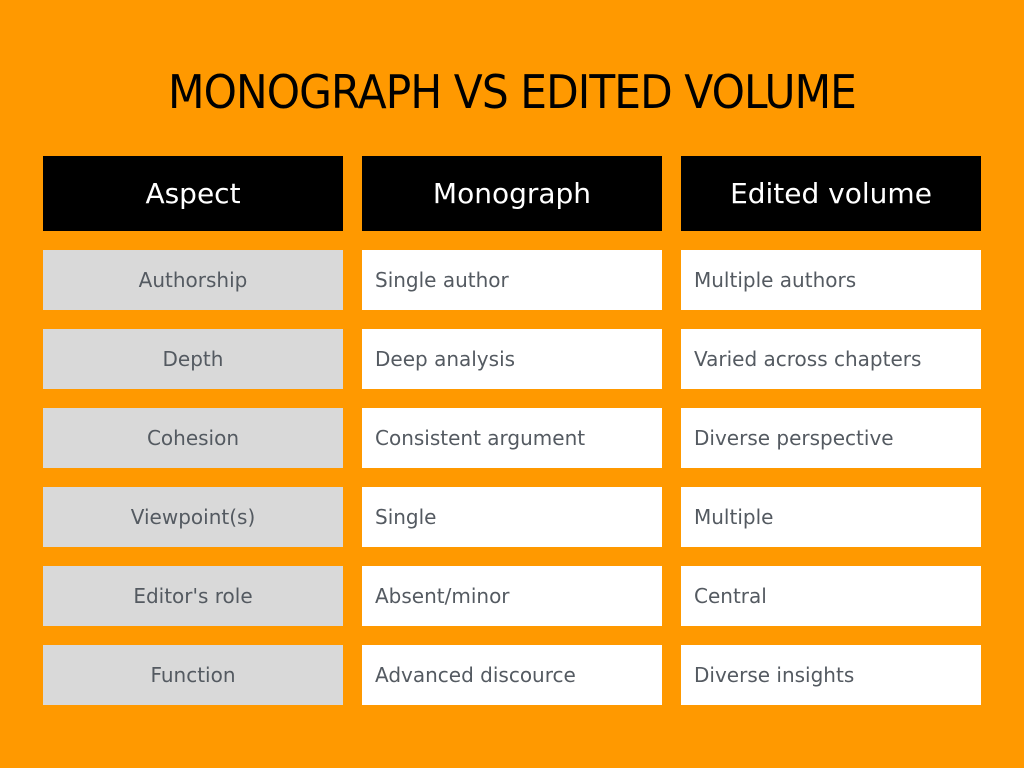  What do you see at coordinates (512, 517) in the screenshot?
I see `monograph-cell: Single` at bounding box center [512, 517].